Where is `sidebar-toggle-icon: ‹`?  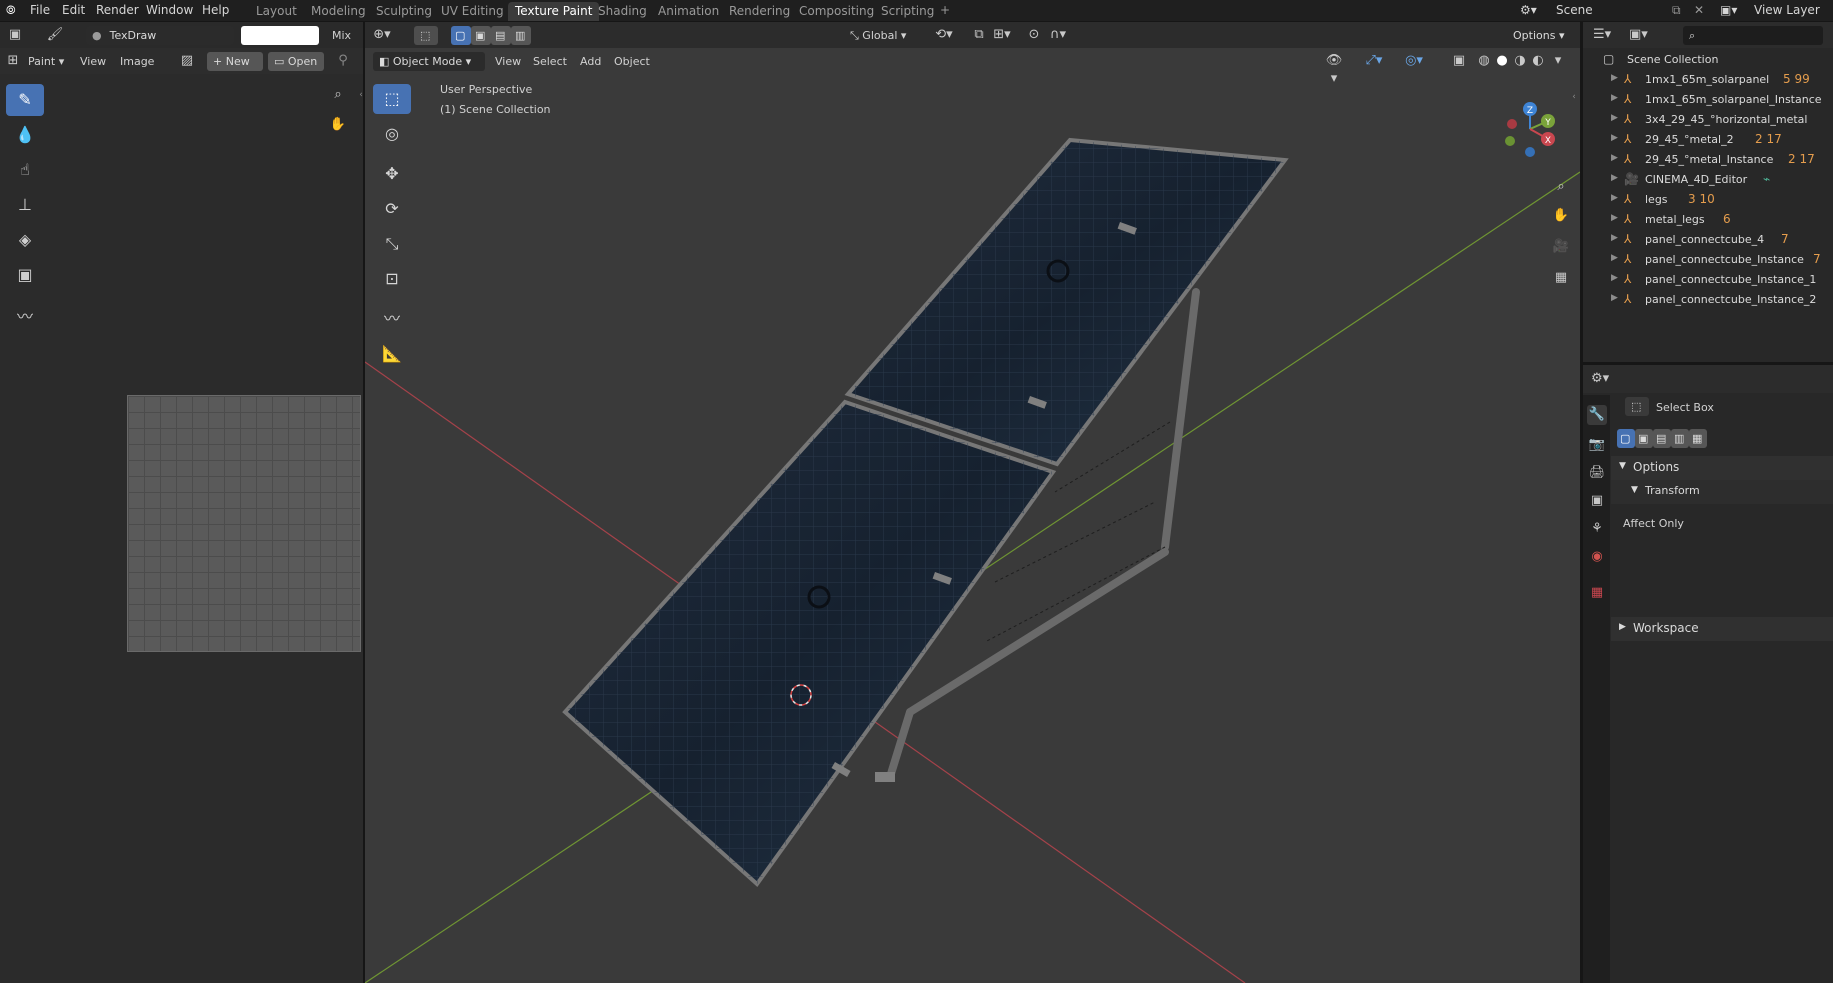
sidebar-toggle-icon: ‹ is located at coordinates (1572, 97).